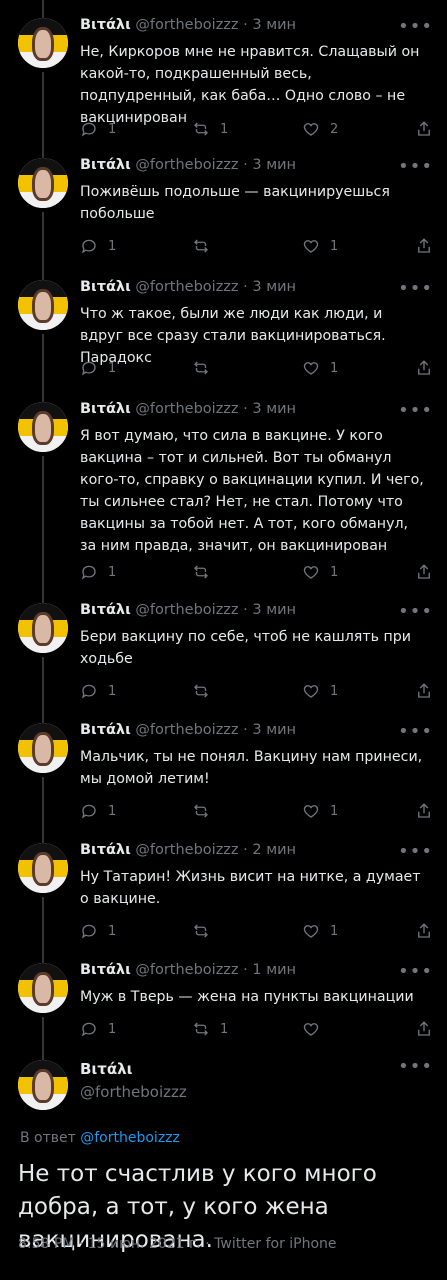 This screenshot has height=1280, width=447. What do you see at coordinates (130, 1138) in the screenshot?
I see `reply-to-link: @fortheboizzz` at bounding box center [130, 1138].